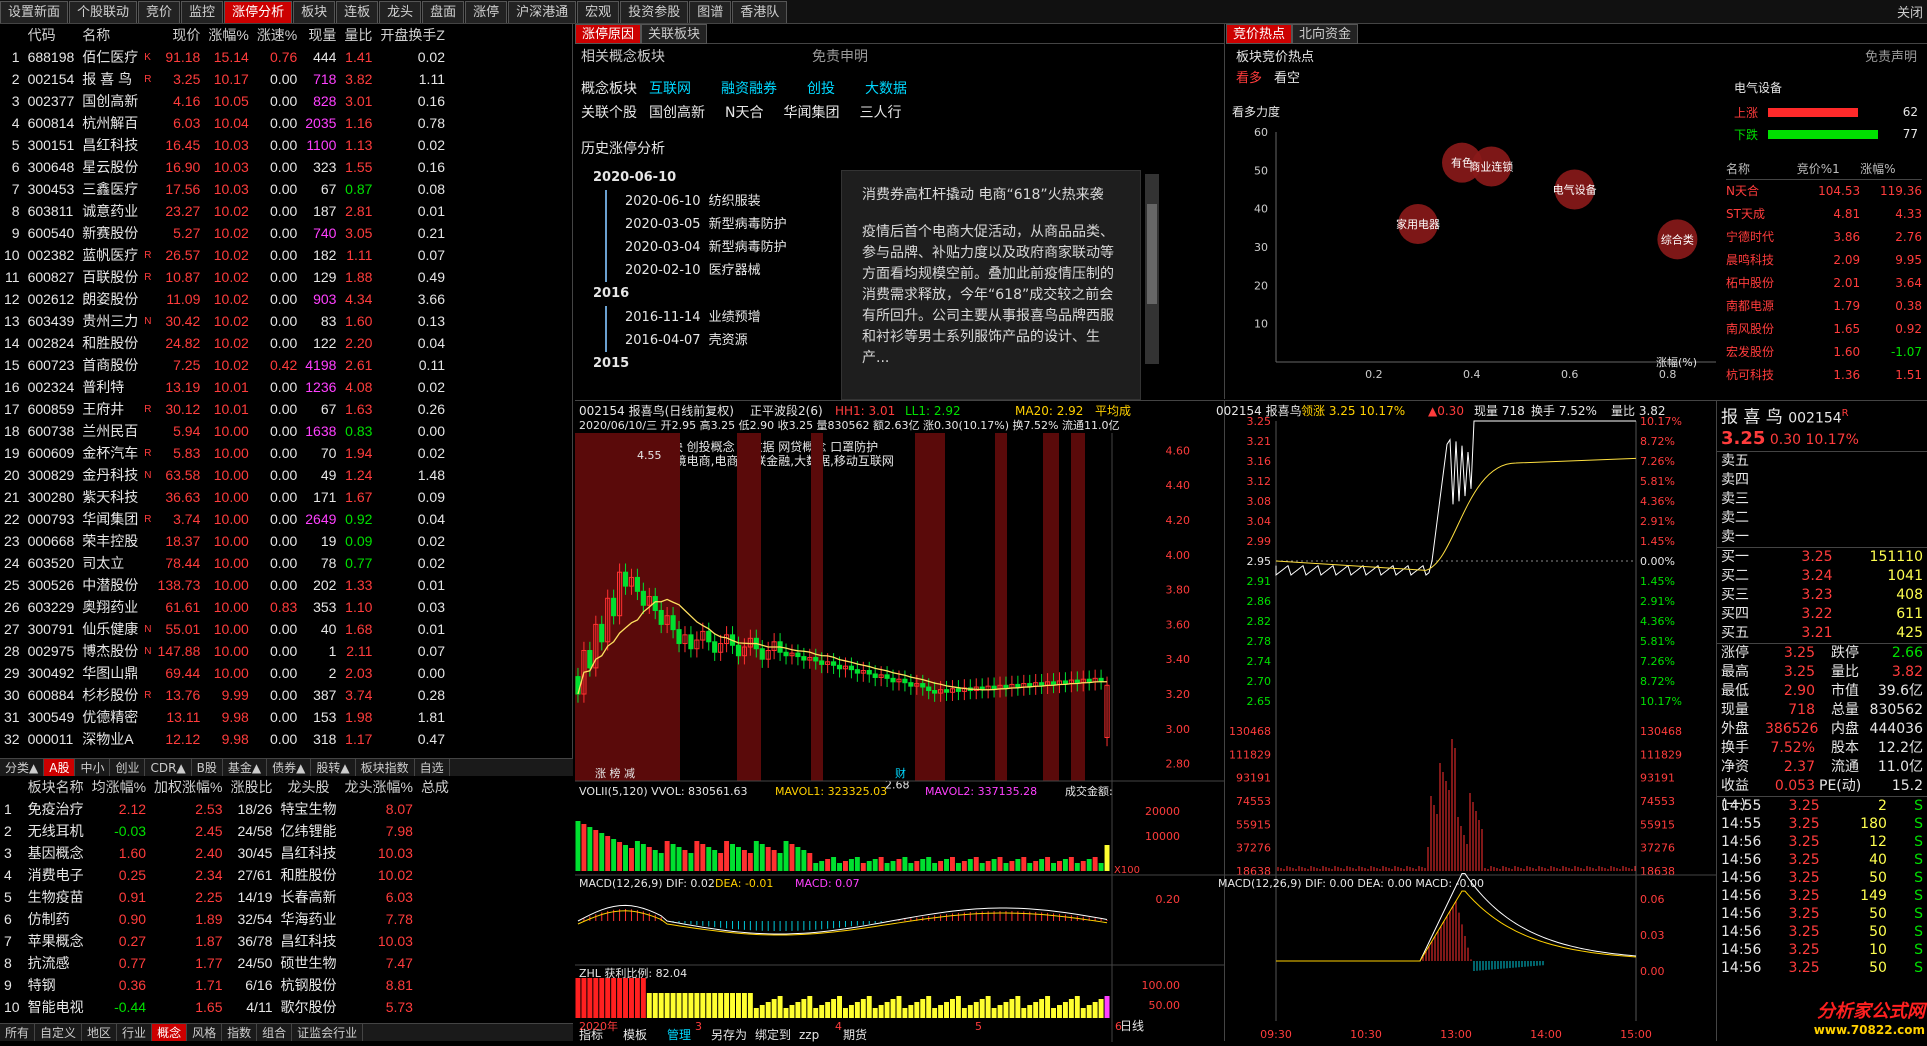 Image resolution: width=1927 pixels, height=1046 pixels. Describe the element at coordinates (224, 343) in the screenshot. I see `table-row: 14 002824 和胜股份 24.82 10.02 0.00 122 2.20 0.04` at that location.